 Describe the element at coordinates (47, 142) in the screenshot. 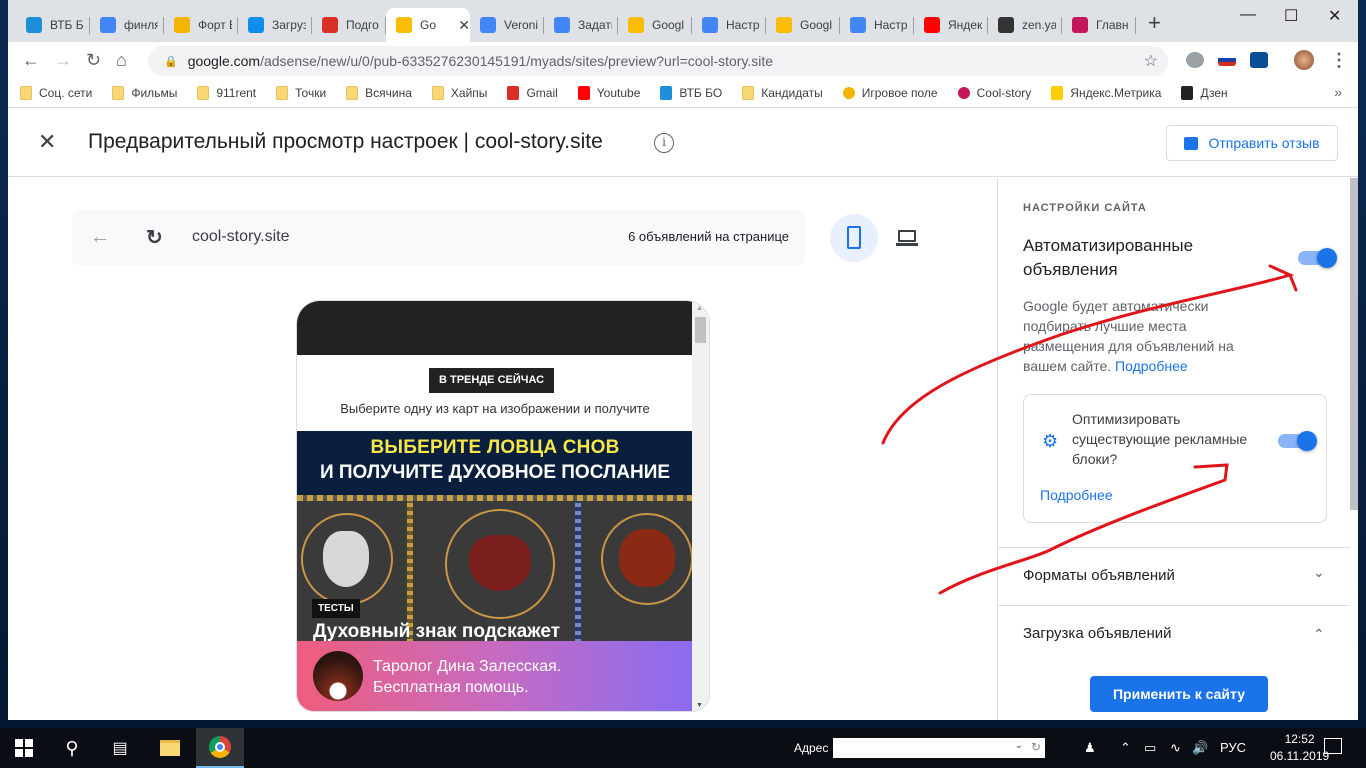

I see `close-icon: ✕` at that location.